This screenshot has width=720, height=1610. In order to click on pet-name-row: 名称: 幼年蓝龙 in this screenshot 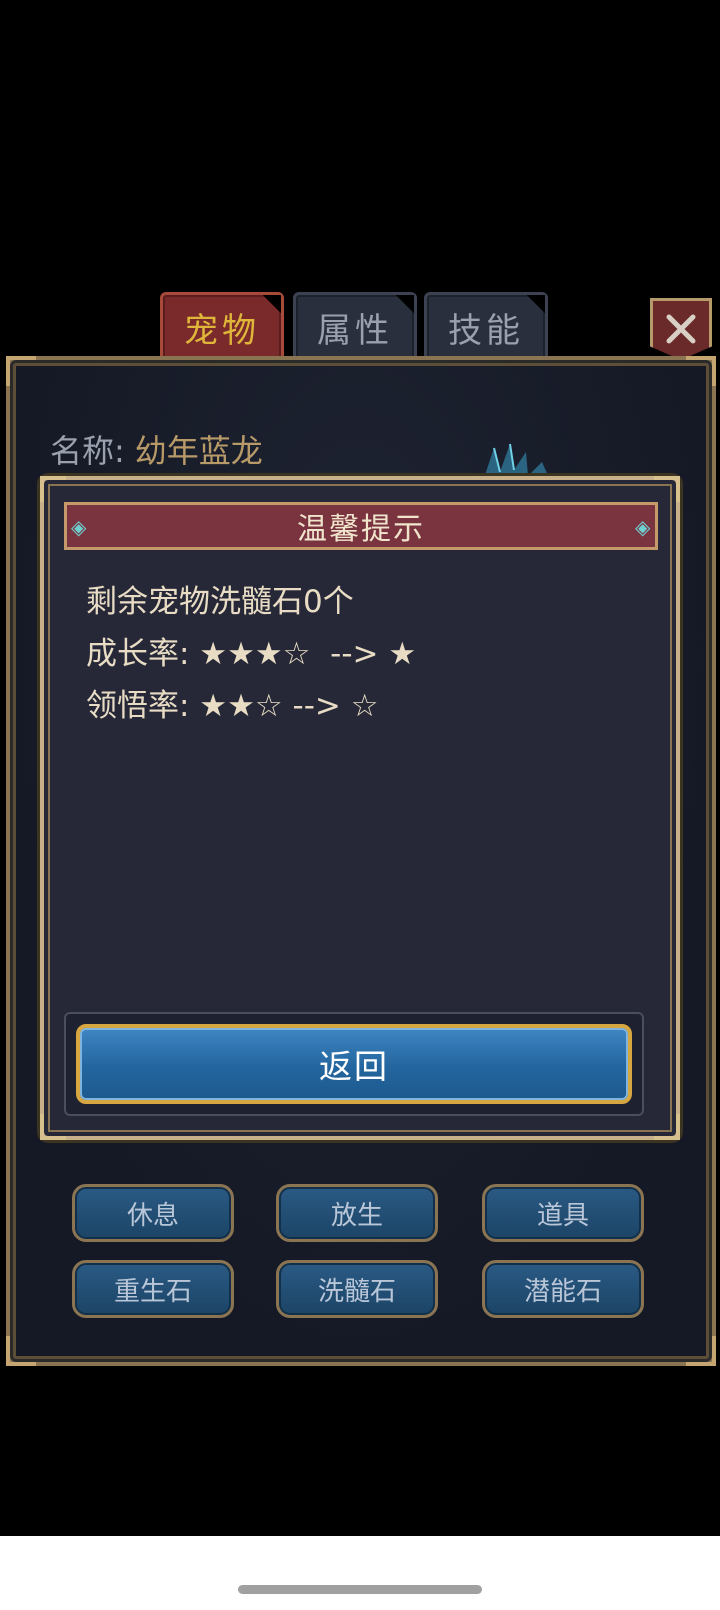, I will do `click(192, 453)`.